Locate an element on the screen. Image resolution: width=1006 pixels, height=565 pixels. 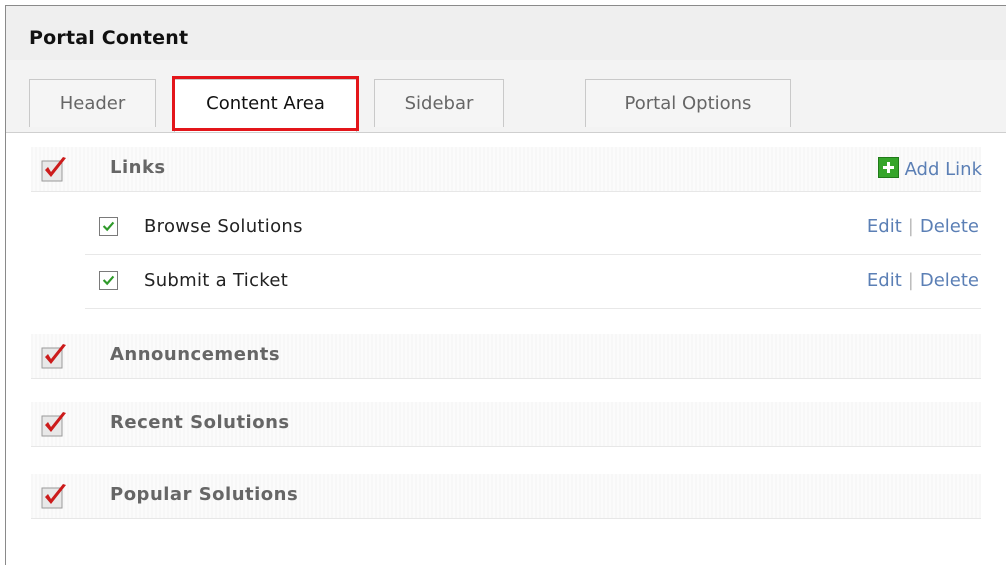
link-label: Submit a Ticket is located at coordinates (216, 280).